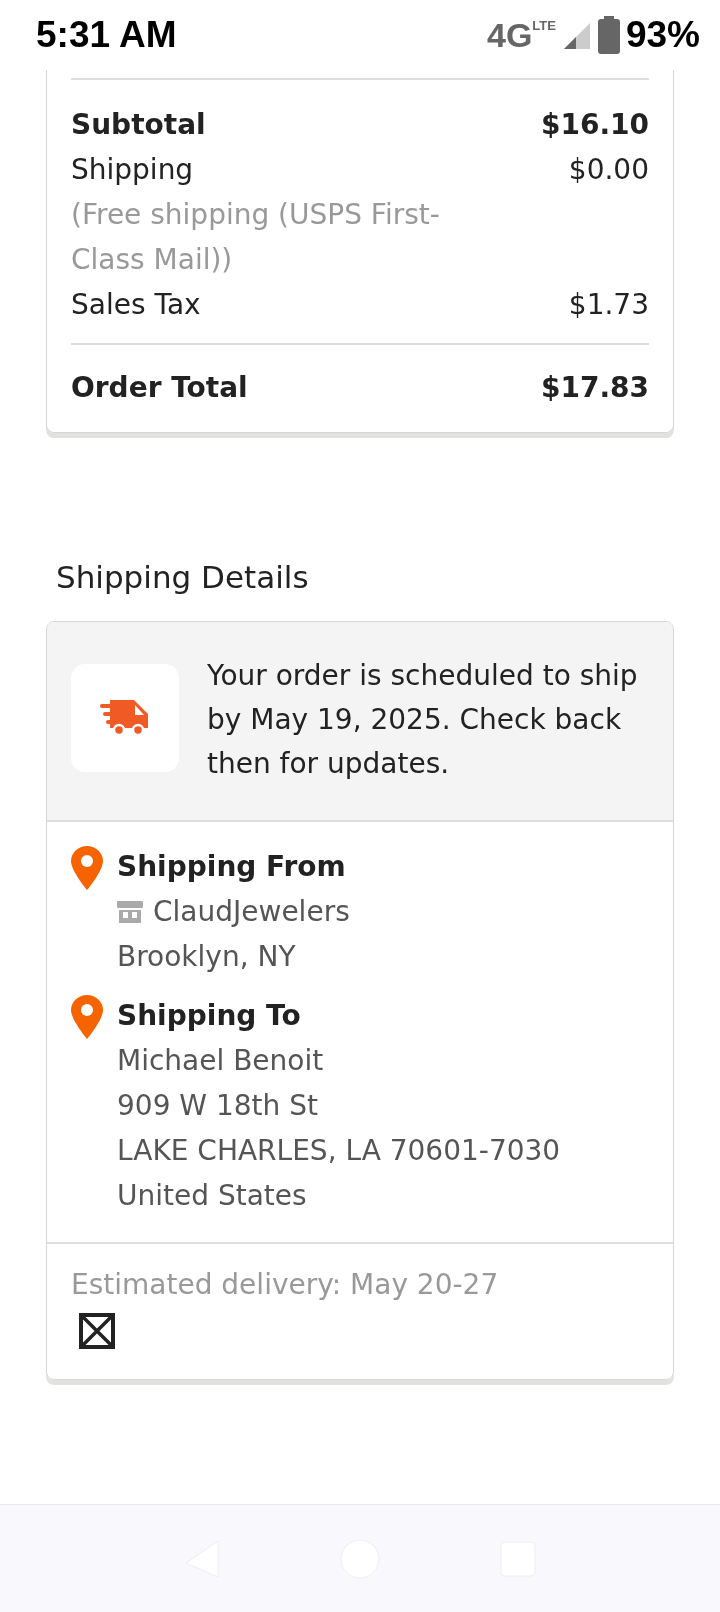  What do you see at coordinates (209, 1016) in the screenshot?
I see `address-heading: Shipping To` at bounding box center [209, 1016].